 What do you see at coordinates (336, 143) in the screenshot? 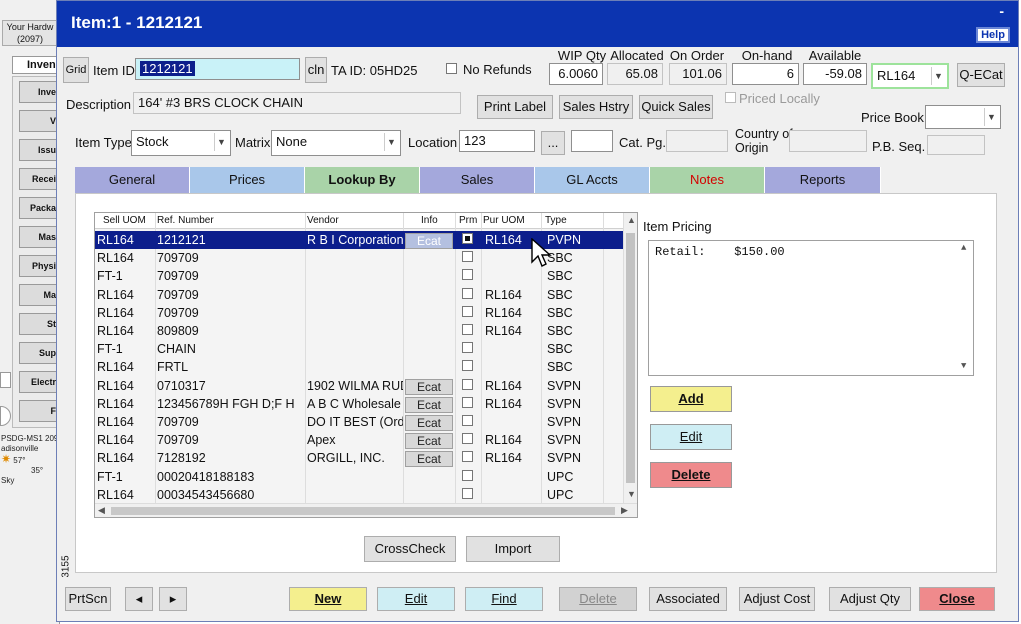
I see `matrix-select: None ▼` at bounding box center [336, 143].